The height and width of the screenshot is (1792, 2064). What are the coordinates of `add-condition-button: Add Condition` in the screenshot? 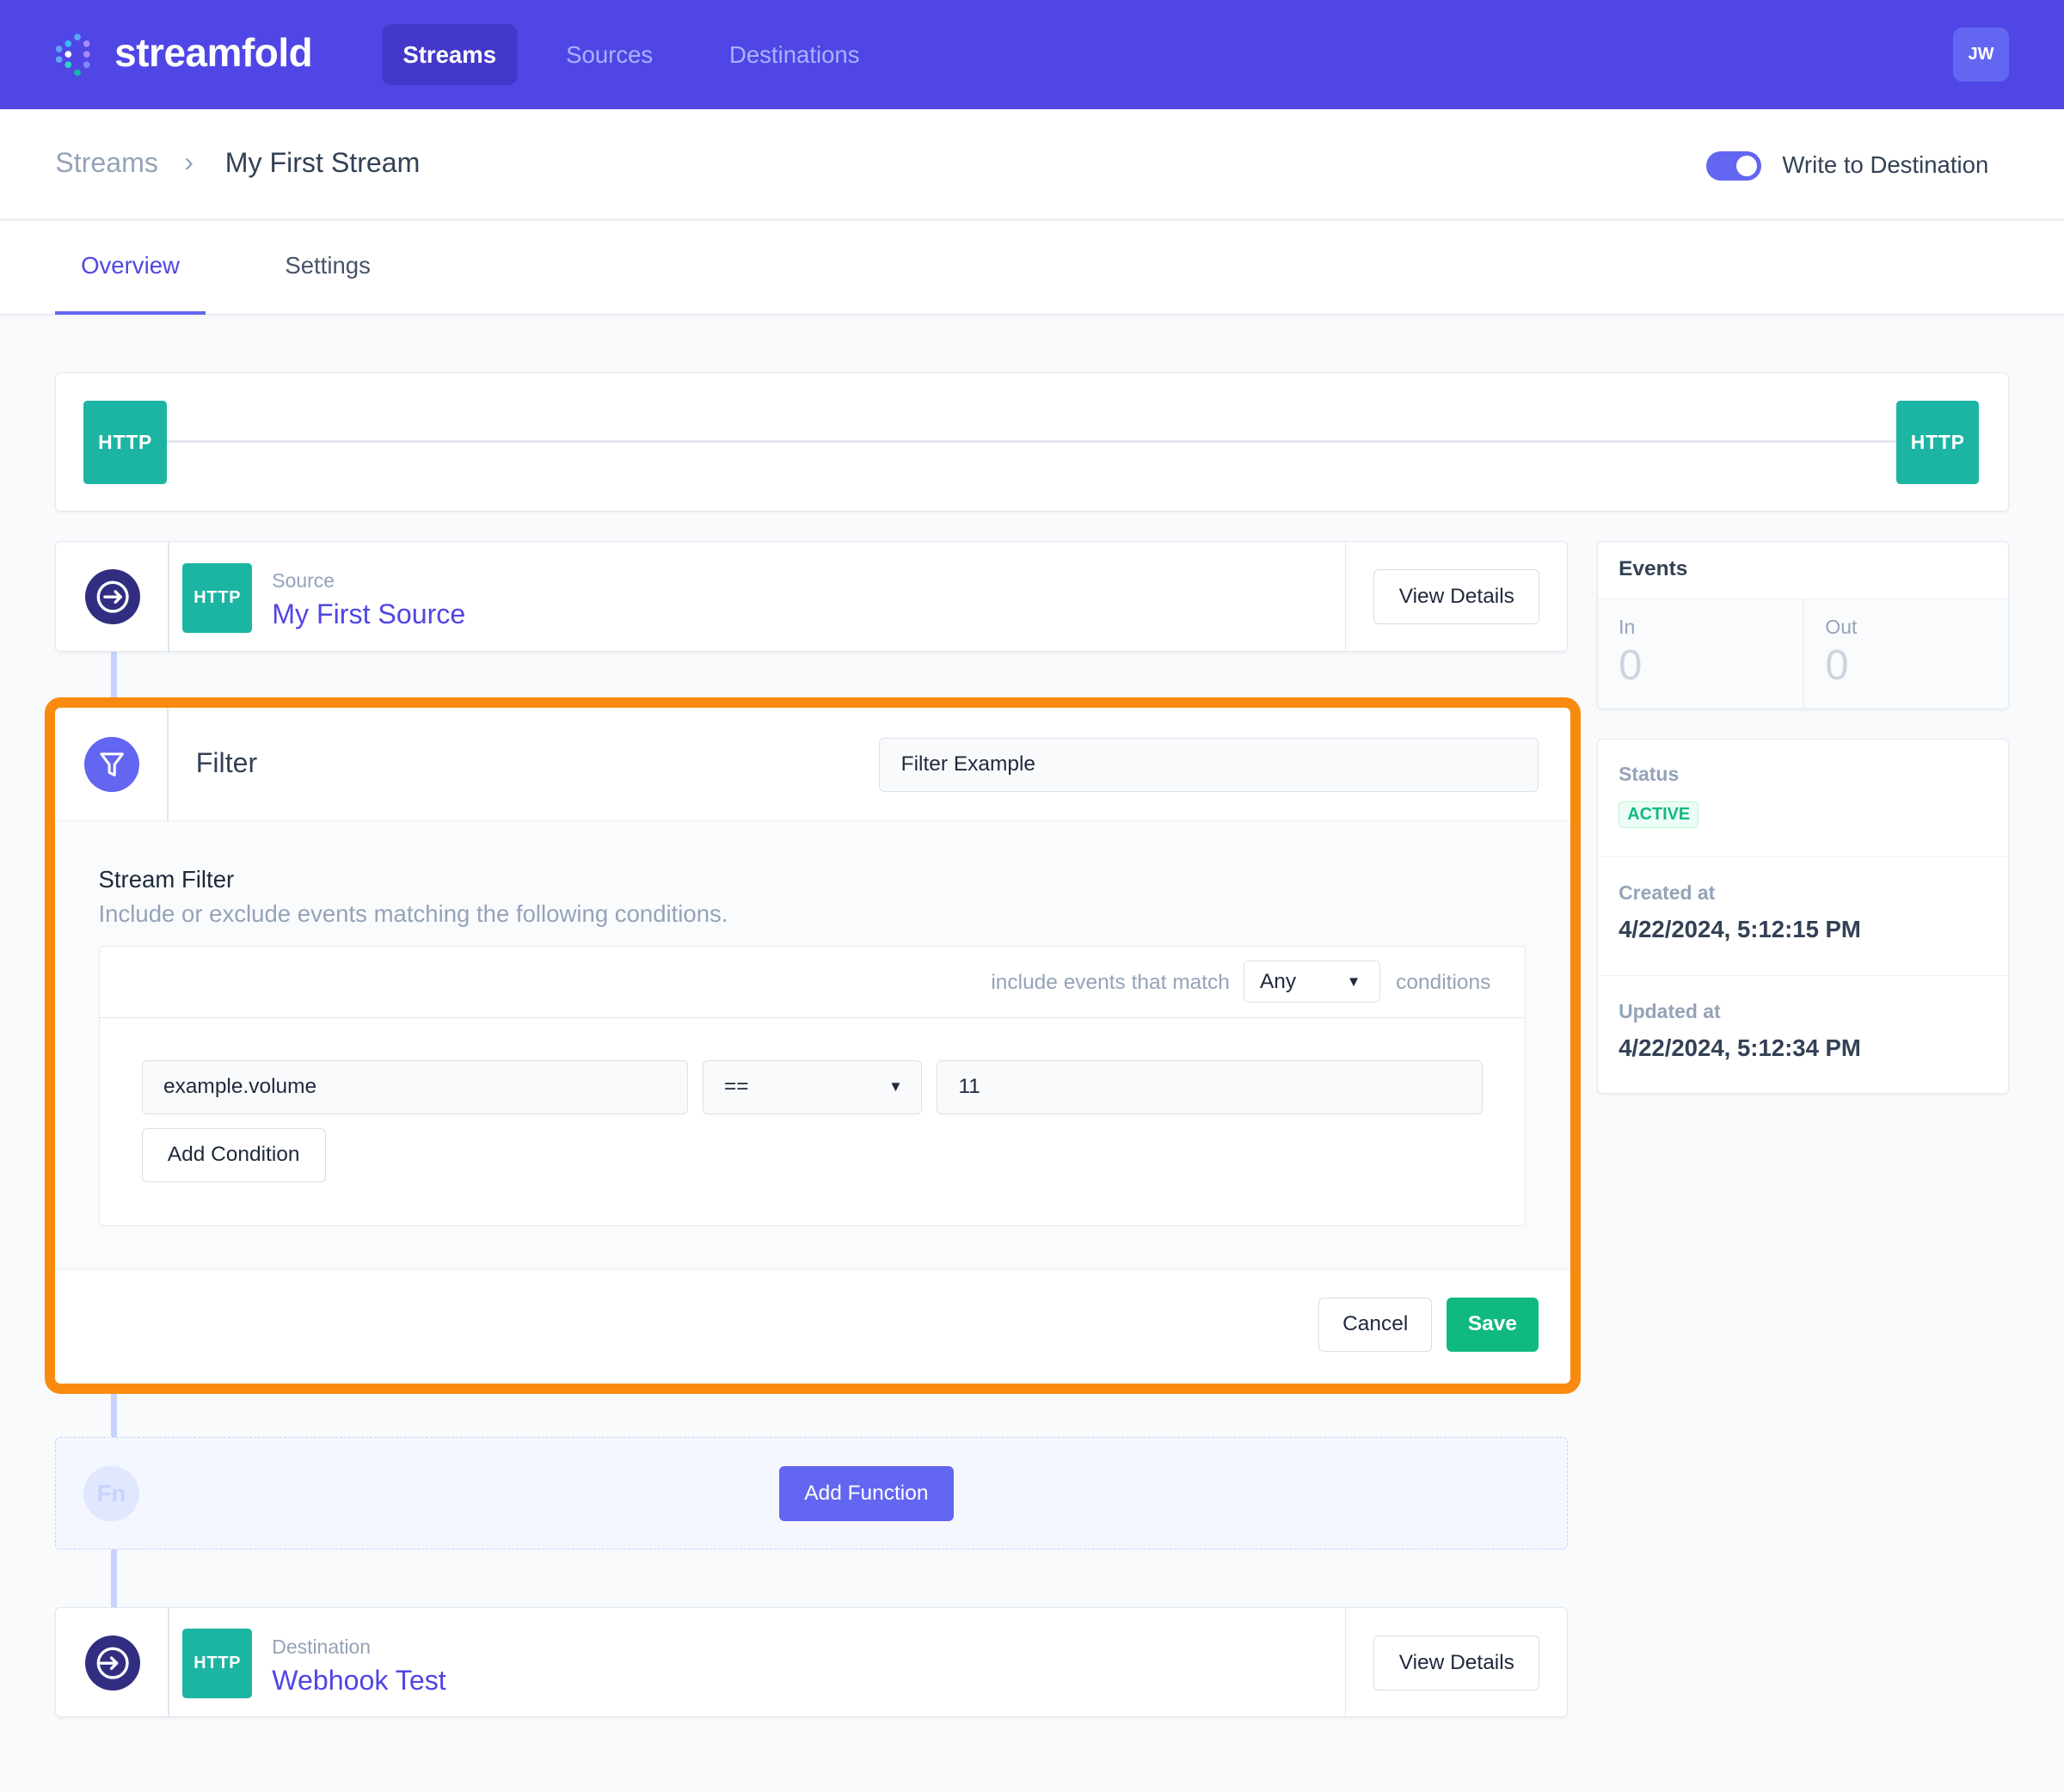 It's located at (233, 1155).